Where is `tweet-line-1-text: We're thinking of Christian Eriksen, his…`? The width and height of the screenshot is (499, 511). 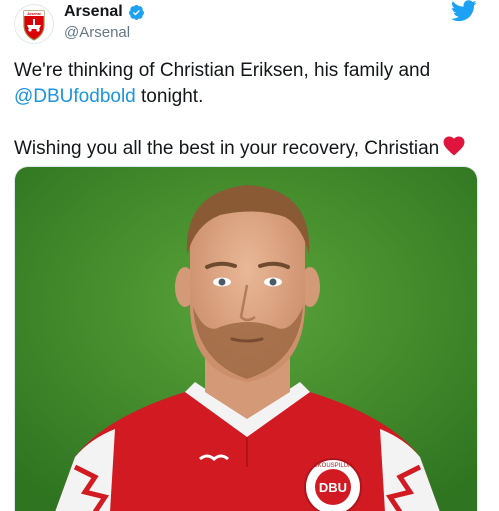 tweet-line-1-text: We're thinking of Christian Eriksen, his… is located at coordinates (222, 70).